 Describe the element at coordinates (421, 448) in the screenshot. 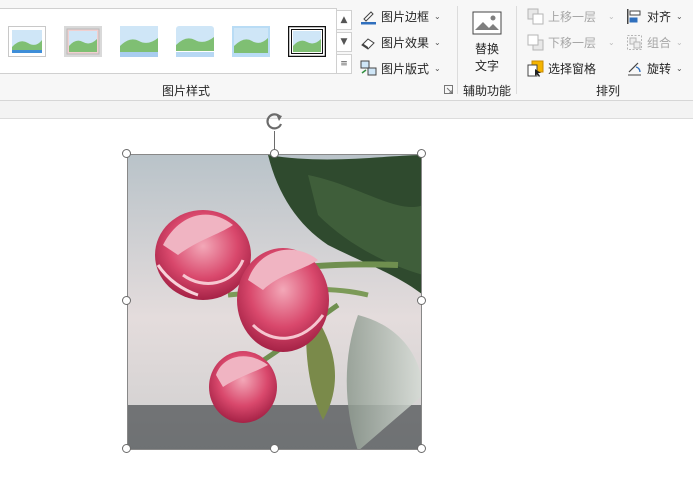

I see `resize-handle-bottom-right` at that location.